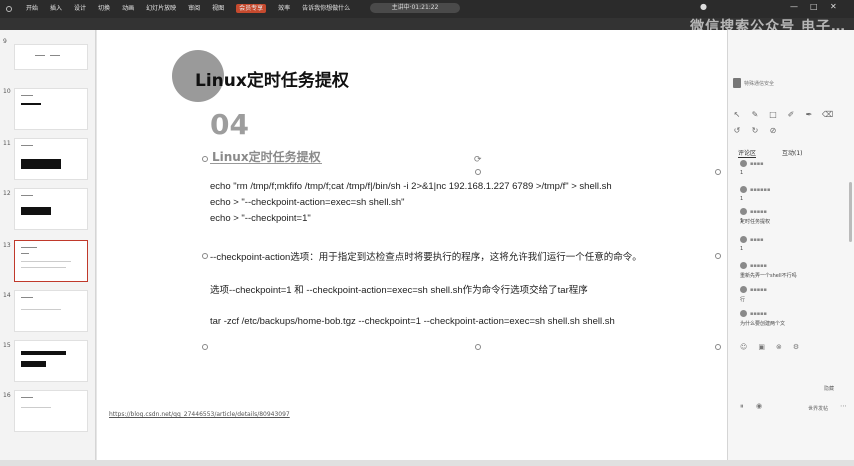  I want to click on thumb-number: 10, so click(7, 91).